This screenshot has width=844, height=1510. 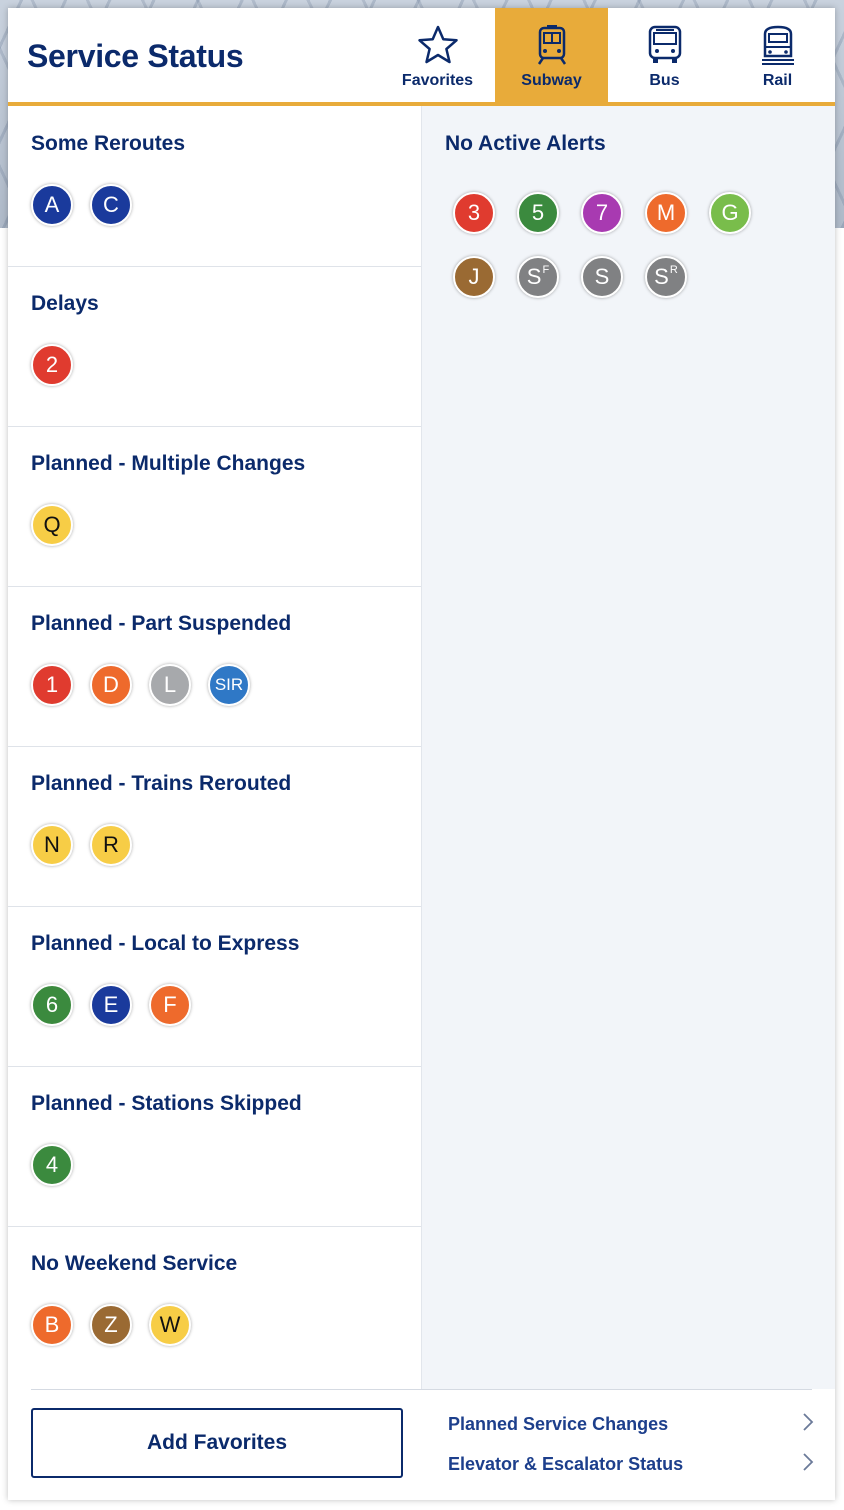 I want to click on route-bullet-sir: SIR, so click(x=229, y=685).